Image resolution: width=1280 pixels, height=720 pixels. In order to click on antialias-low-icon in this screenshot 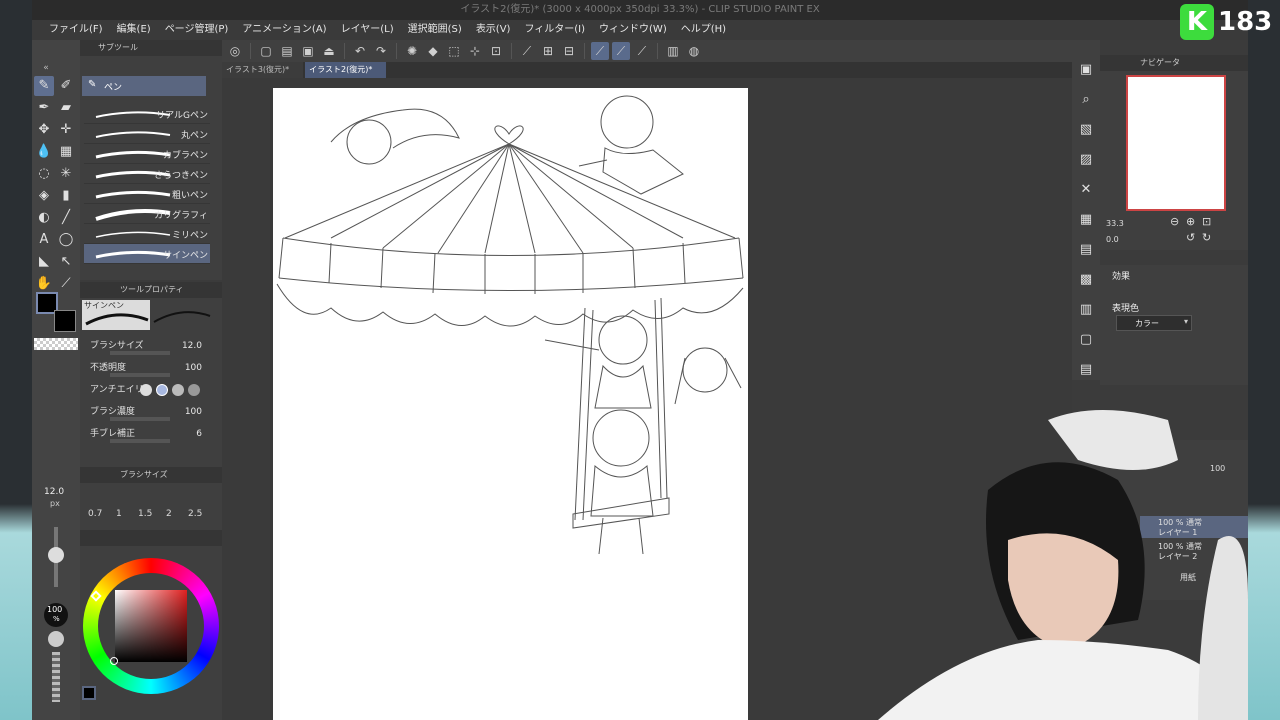, I will do `click(162, 390)`.